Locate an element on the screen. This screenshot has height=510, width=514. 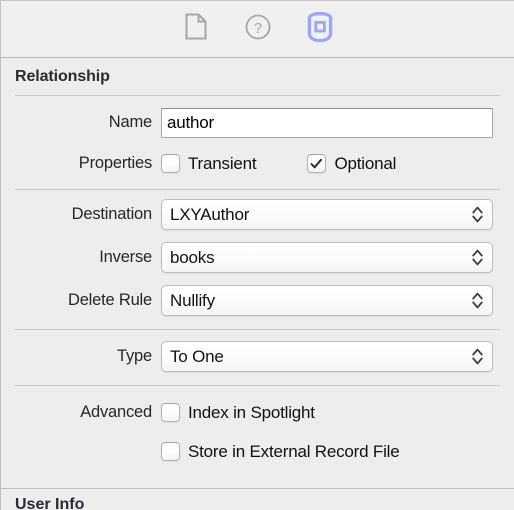
checkmark-icon is located at coordinates (316, 163).